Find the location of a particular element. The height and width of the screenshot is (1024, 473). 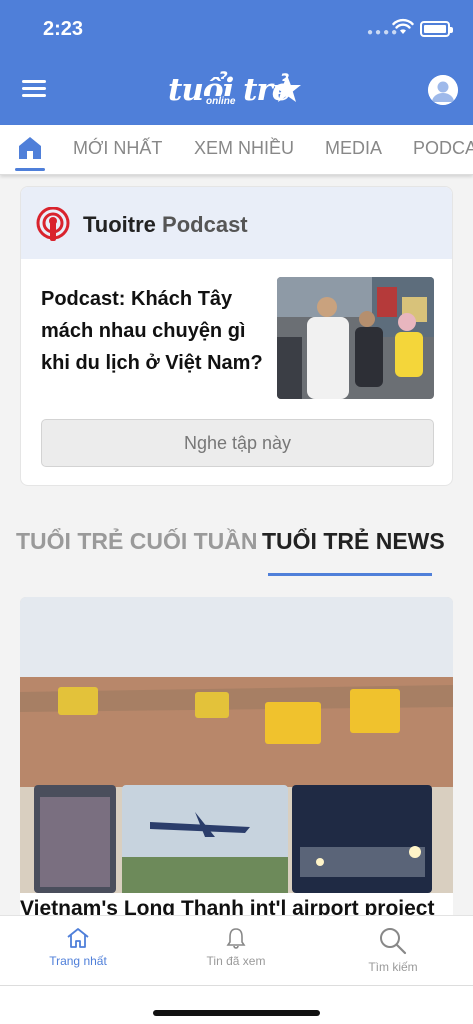

home-indicator-area is located at coordinates (236, 1004).